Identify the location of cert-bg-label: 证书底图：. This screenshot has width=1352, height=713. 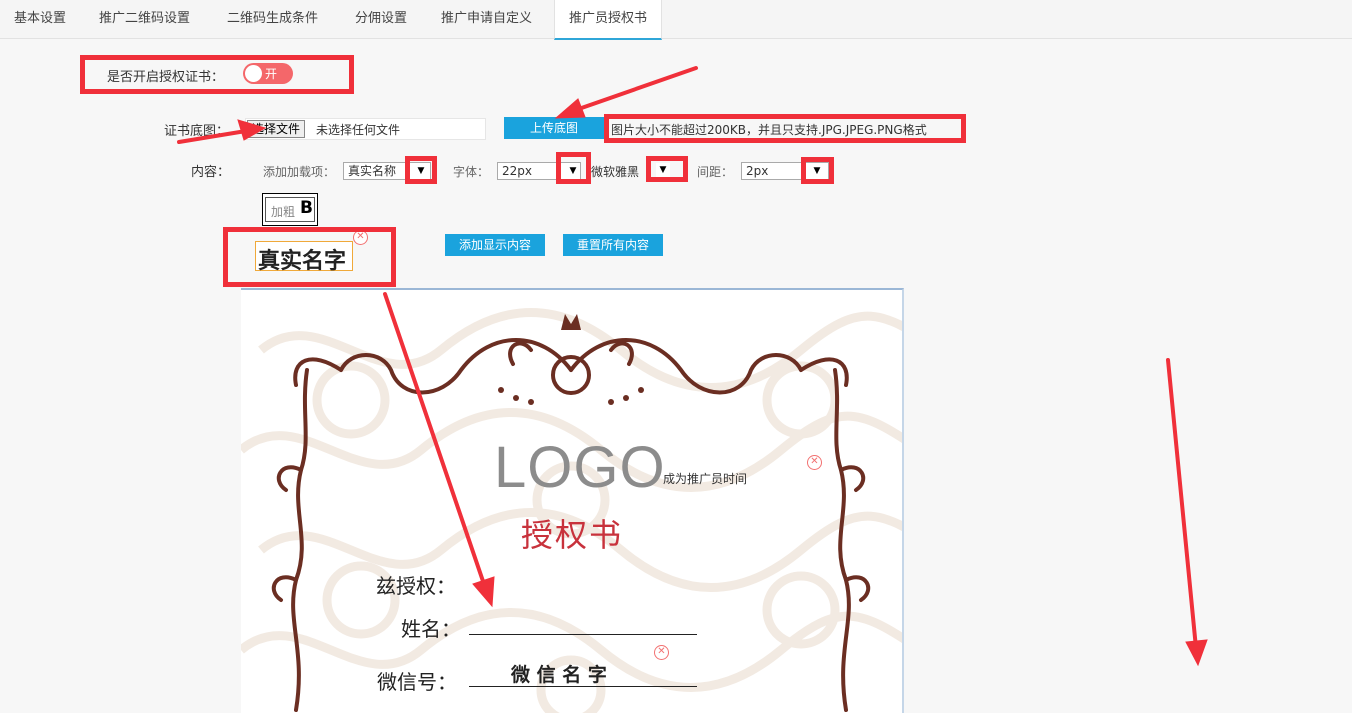
(197, 131).